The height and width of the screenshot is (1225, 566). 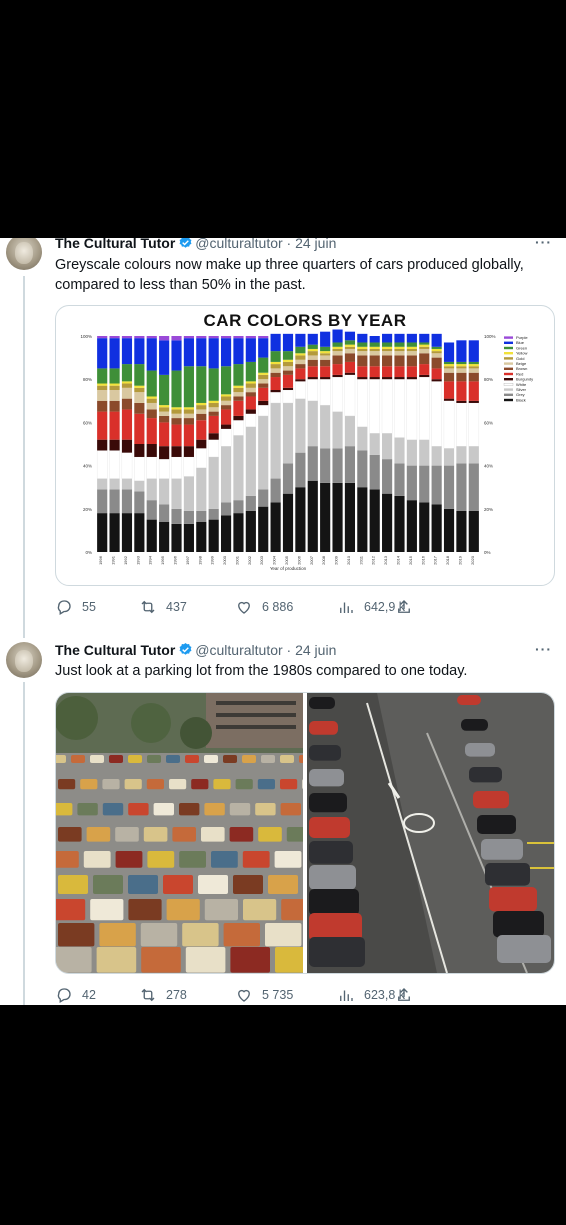 What do you see at coordinates (148, 607) in the screenshot?
I see `retweet-icon` at bounding box center [148, 607].